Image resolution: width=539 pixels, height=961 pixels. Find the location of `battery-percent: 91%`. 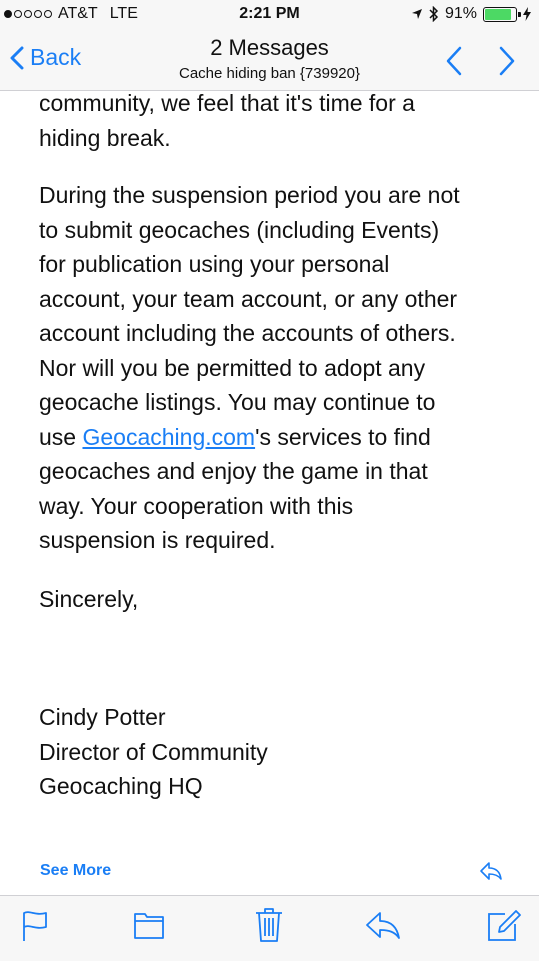

battery-percent: 91% is located at coordinates (460, 13).